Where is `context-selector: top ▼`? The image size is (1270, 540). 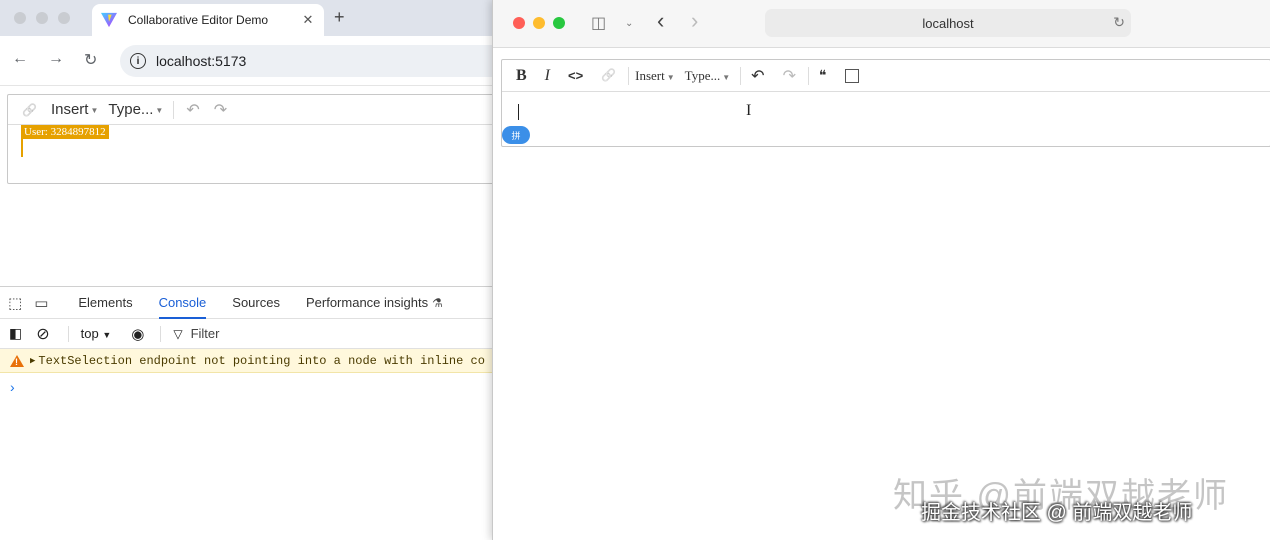
context-selector: top ▼ is located at coordinates (96, 333).